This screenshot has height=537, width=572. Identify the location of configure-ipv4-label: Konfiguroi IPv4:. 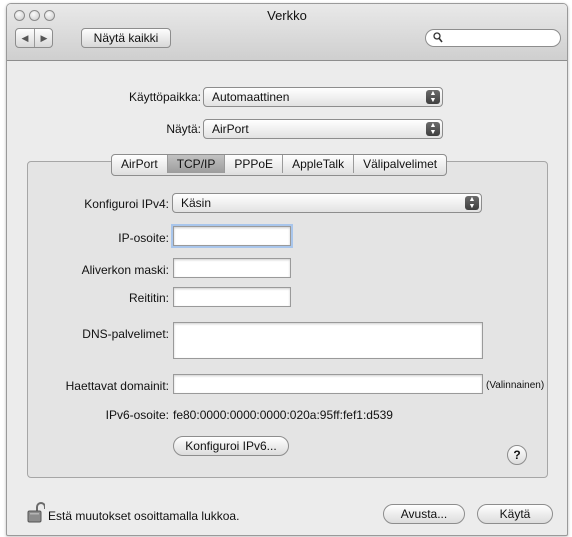
(126, 204).